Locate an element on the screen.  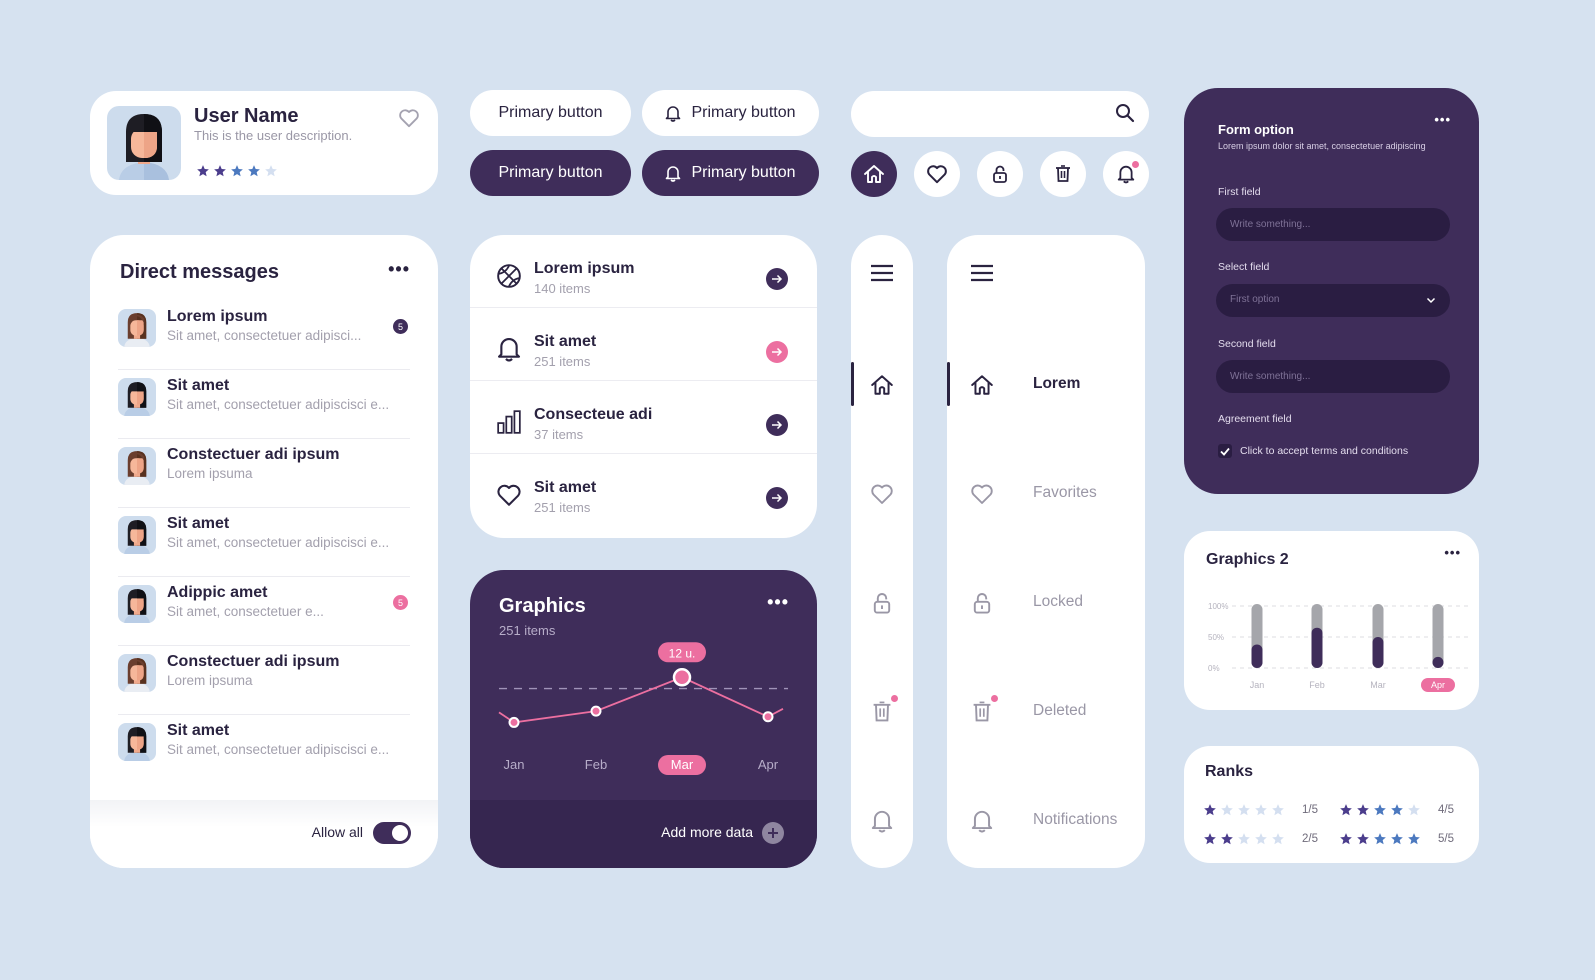
ranks-card: Ranks 1/5 4/5 2/5 5/5 is located at coordinates (1331, 804).